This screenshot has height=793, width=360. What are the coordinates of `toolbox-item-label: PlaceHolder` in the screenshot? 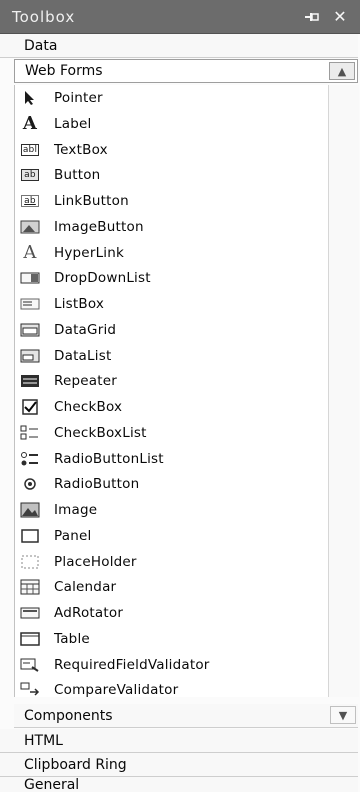 It's located at (95, 561).